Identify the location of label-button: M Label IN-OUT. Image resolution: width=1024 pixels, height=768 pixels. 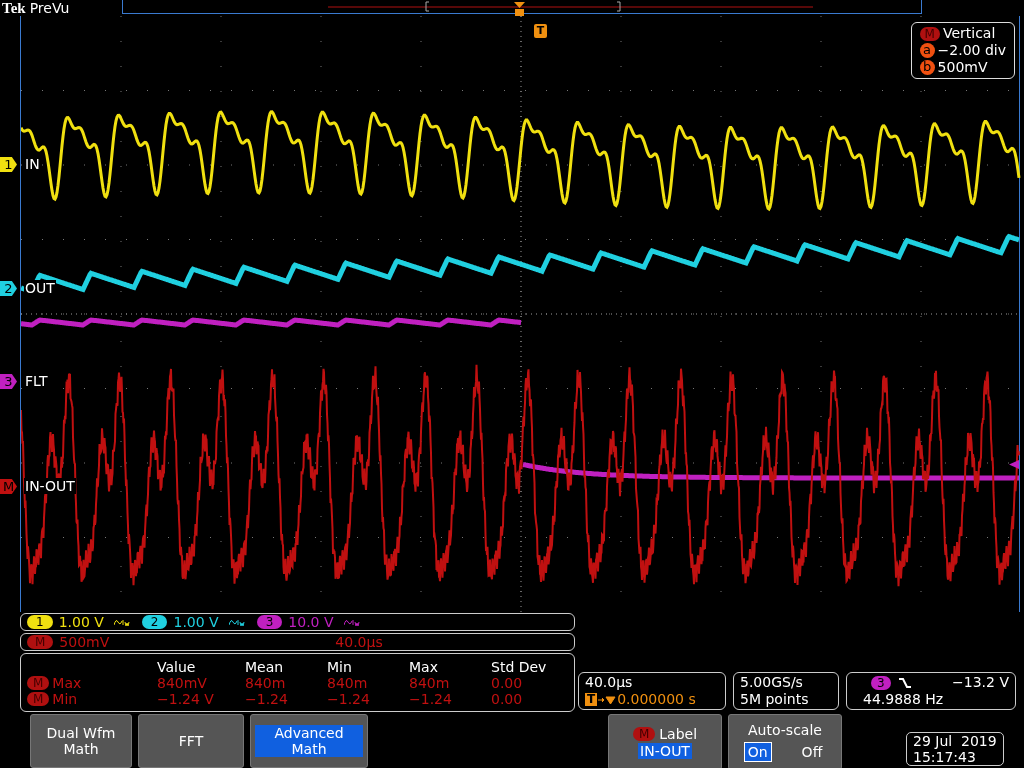
(665, 741).